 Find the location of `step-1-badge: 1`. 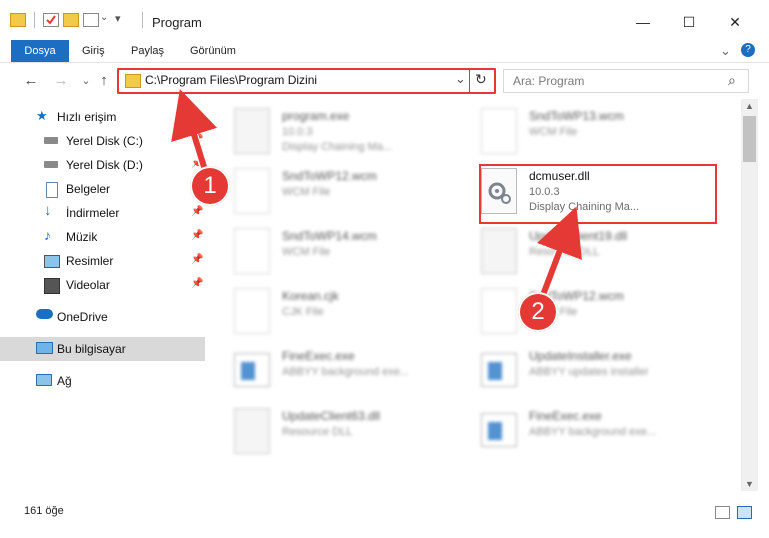

step-1-badge: 1 is located at coordinates (210, 186).